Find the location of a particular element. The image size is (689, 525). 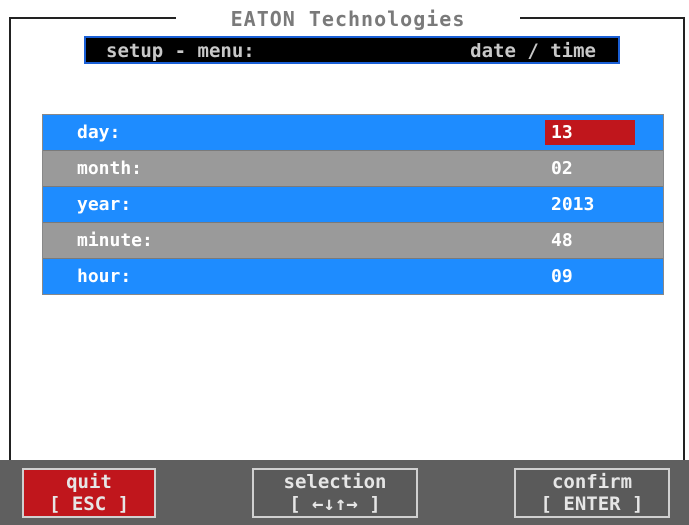

hour-value: 09 is located at coordinates (562, 276).